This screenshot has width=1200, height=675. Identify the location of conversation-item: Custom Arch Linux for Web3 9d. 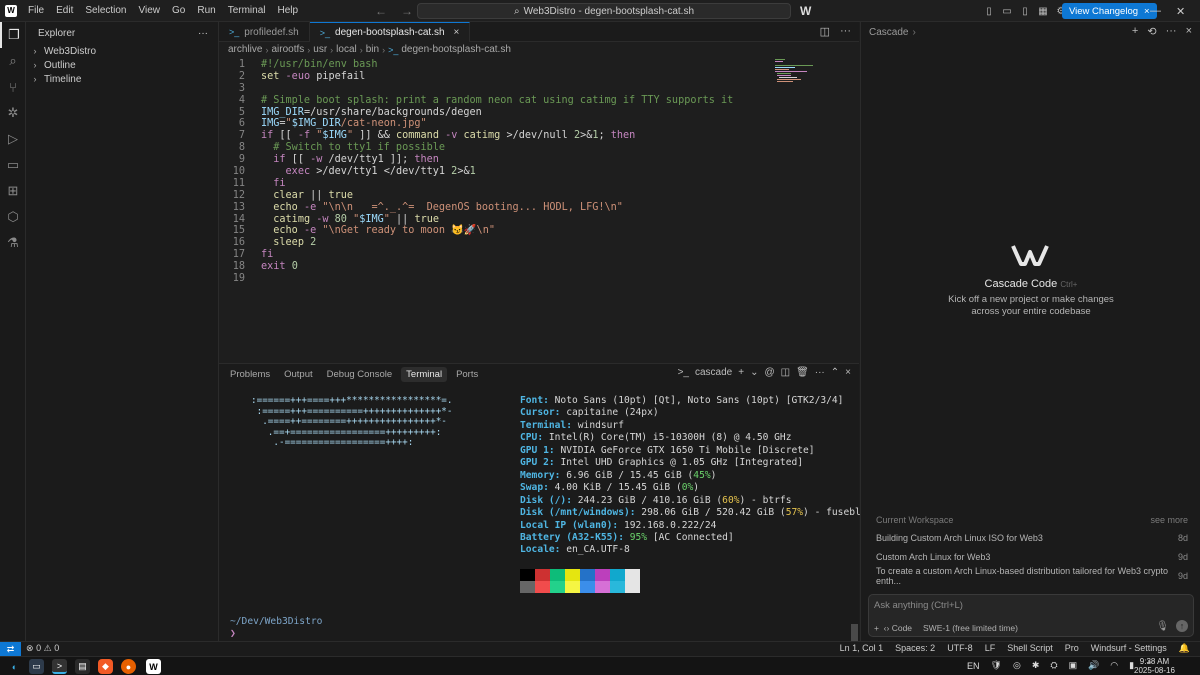
(1032, 557).